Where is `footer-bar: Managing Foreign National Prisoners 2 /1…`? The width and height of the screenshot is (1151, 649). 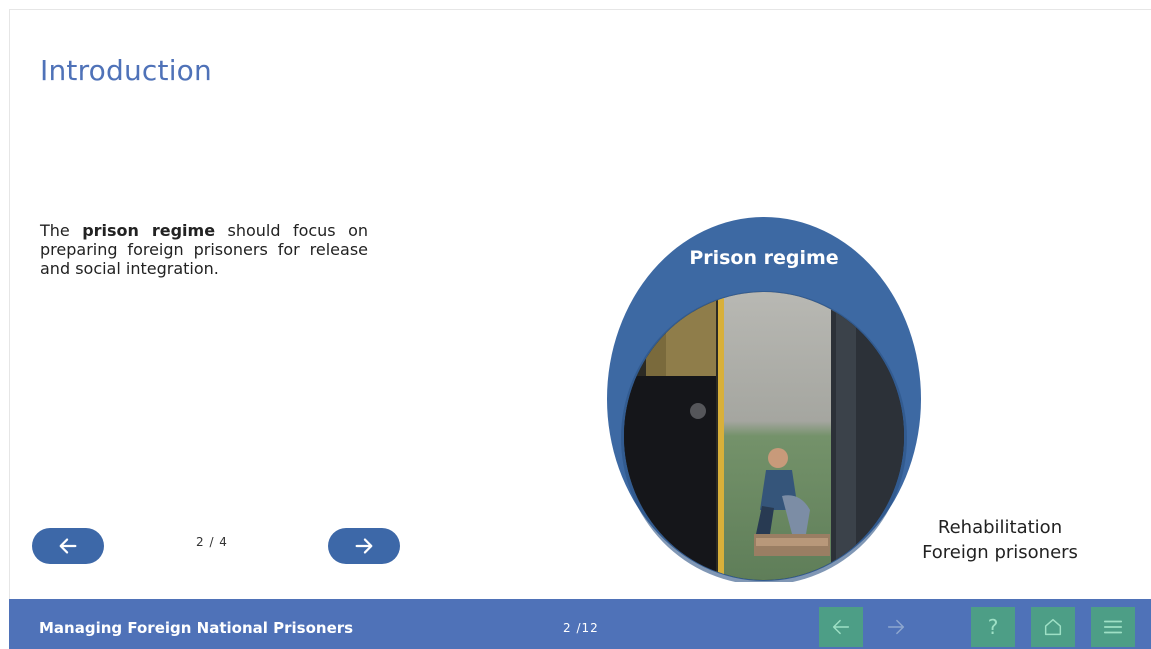 footer-bar: Managing Foreign National Prisoners 2 /1… is located at coordinates (580, 624).